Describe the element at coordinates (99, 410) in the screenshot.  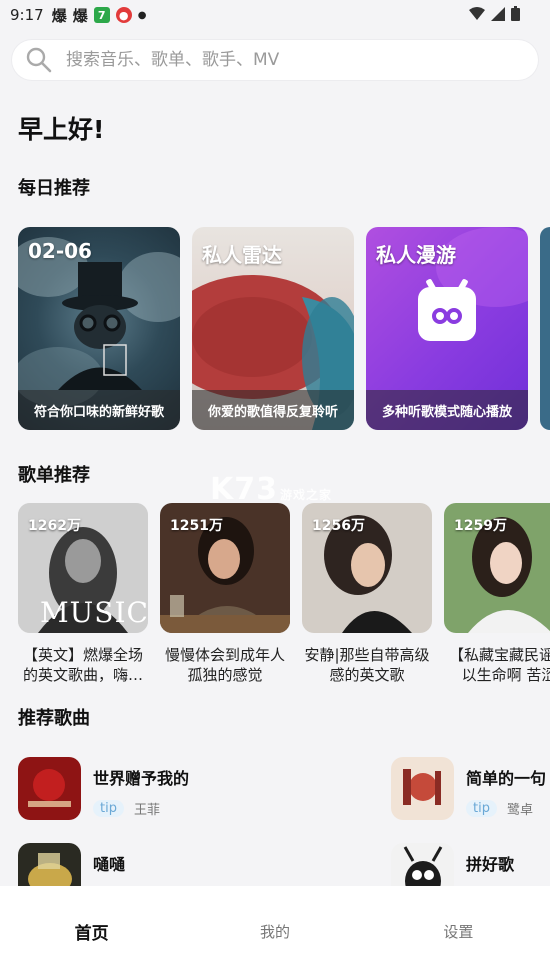
I see `daily-card-caption: 符合你口味的新鲜好歌` at that location.